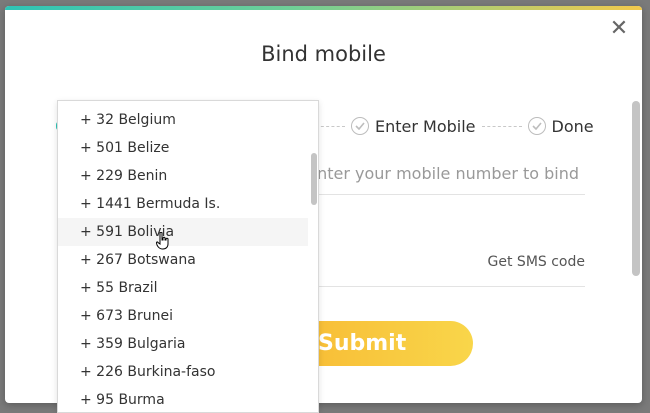  What do you see at coordinates (425, 126) in the screenshot?
I see `step-enter-mobile-label: Enter Mobile` at bounding box center [425, 126].